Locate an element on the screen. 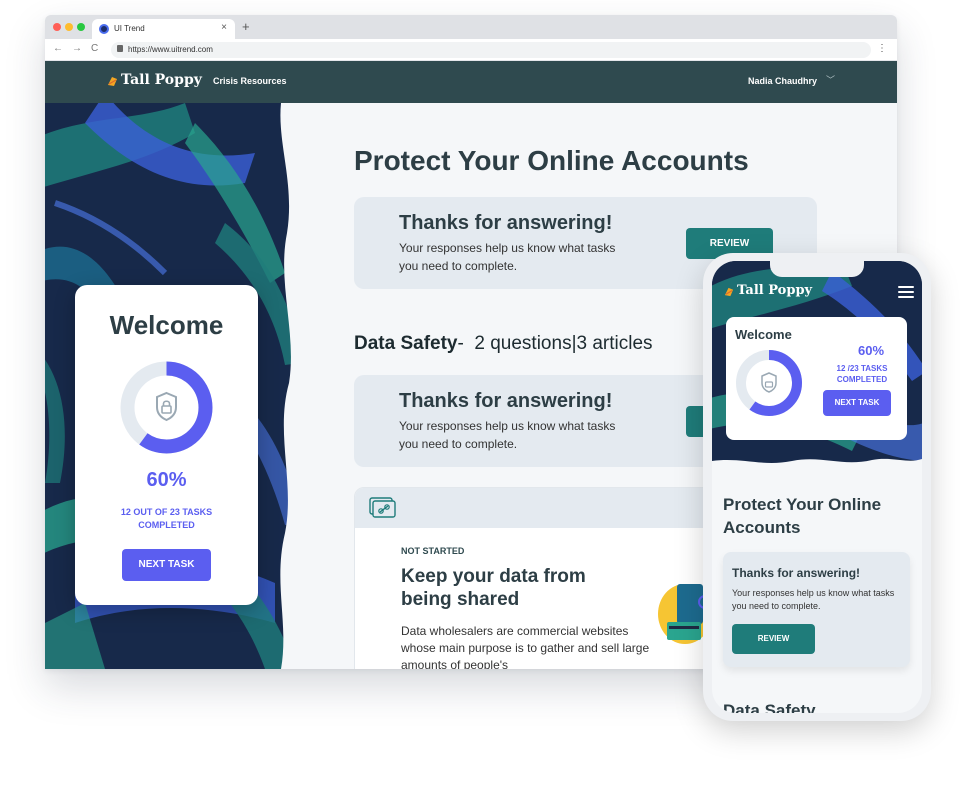 The image size is (978, 792). articles-count: 3 articles is located at coordinates (614, 343).